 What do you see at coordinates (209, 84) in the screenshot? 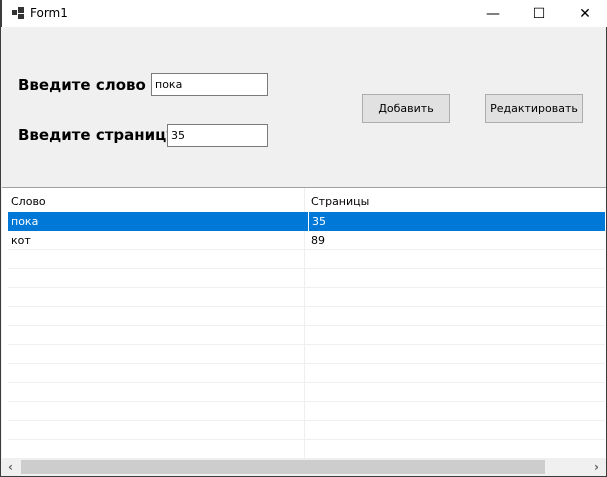
I see `word-input: пока` at bounding box center [209, 84].